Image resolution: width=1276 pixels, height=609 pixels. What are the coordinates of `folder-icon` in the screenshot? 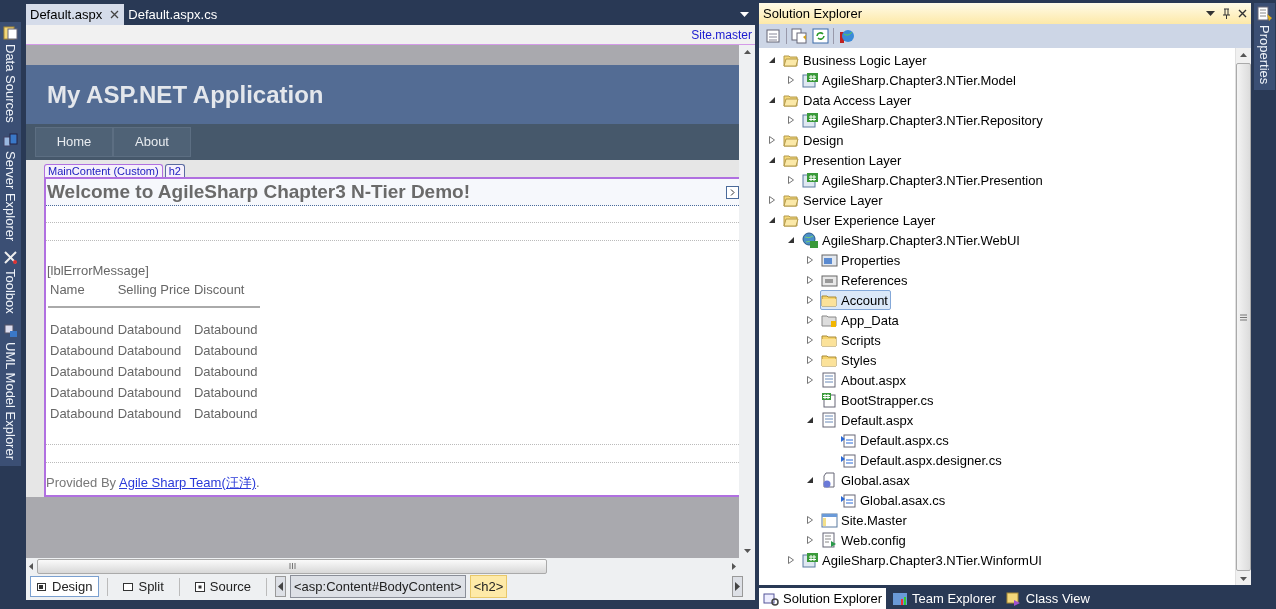 It's located at (791, 140).